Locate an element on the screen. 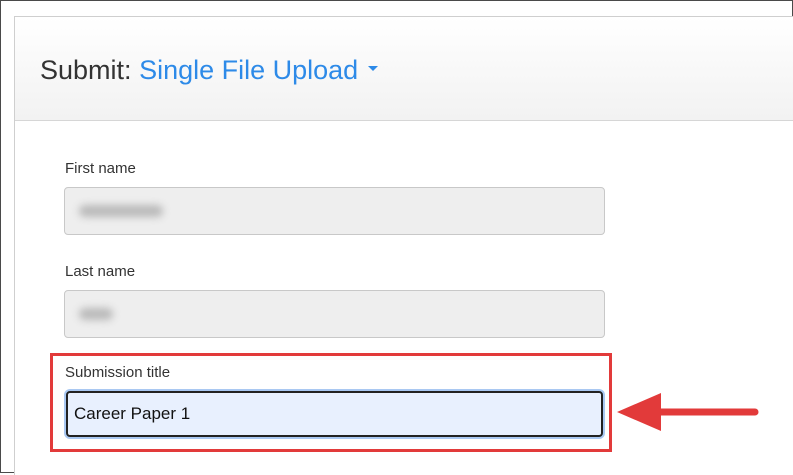 This screenshot has width=793, height=475. upload-type-dropdown: Single File Upload is located at coordinates (259, 70).